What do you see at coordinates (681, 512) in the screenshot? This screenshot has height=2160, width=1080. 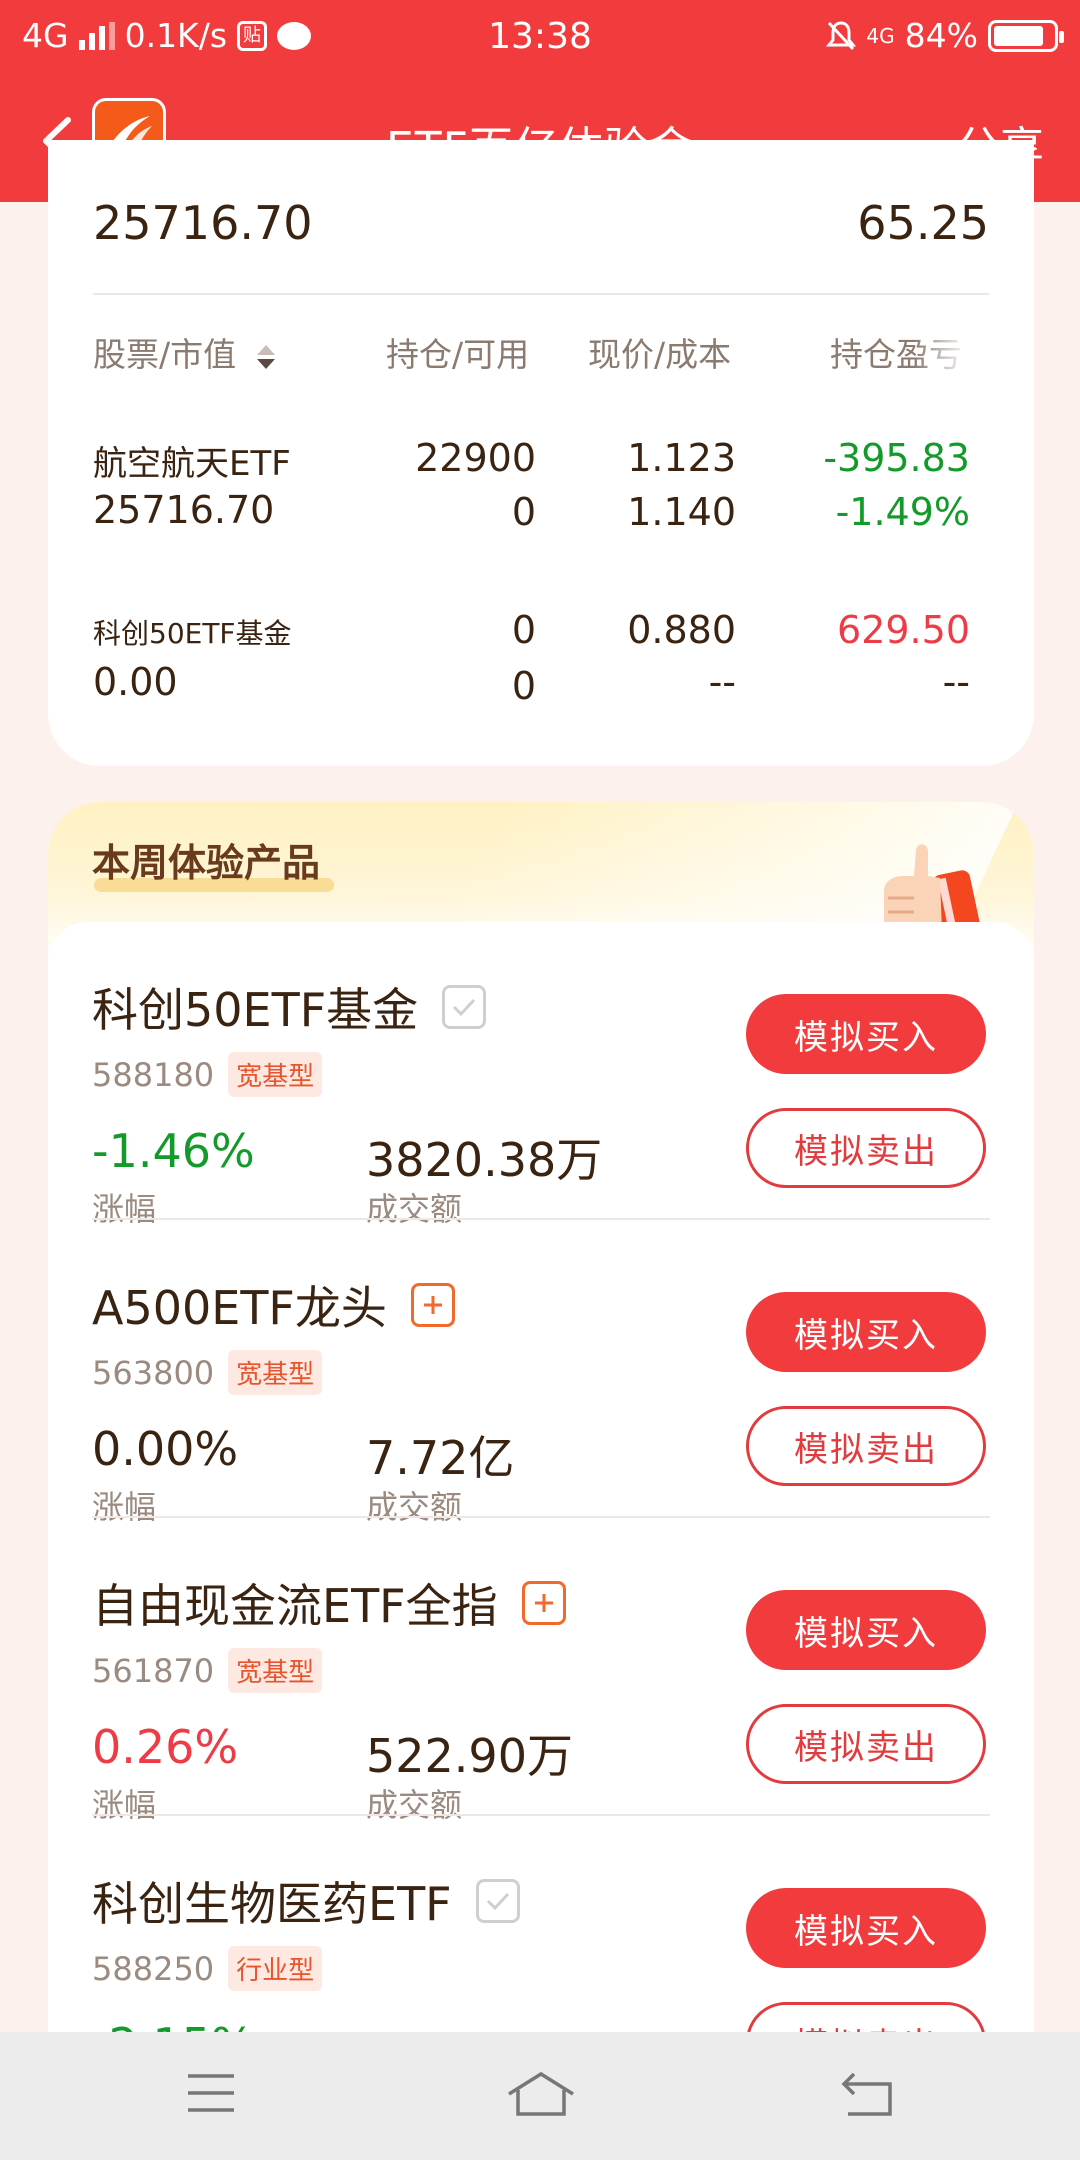 I see `holding-cost: 1.140` at bounding box center [681, 512].